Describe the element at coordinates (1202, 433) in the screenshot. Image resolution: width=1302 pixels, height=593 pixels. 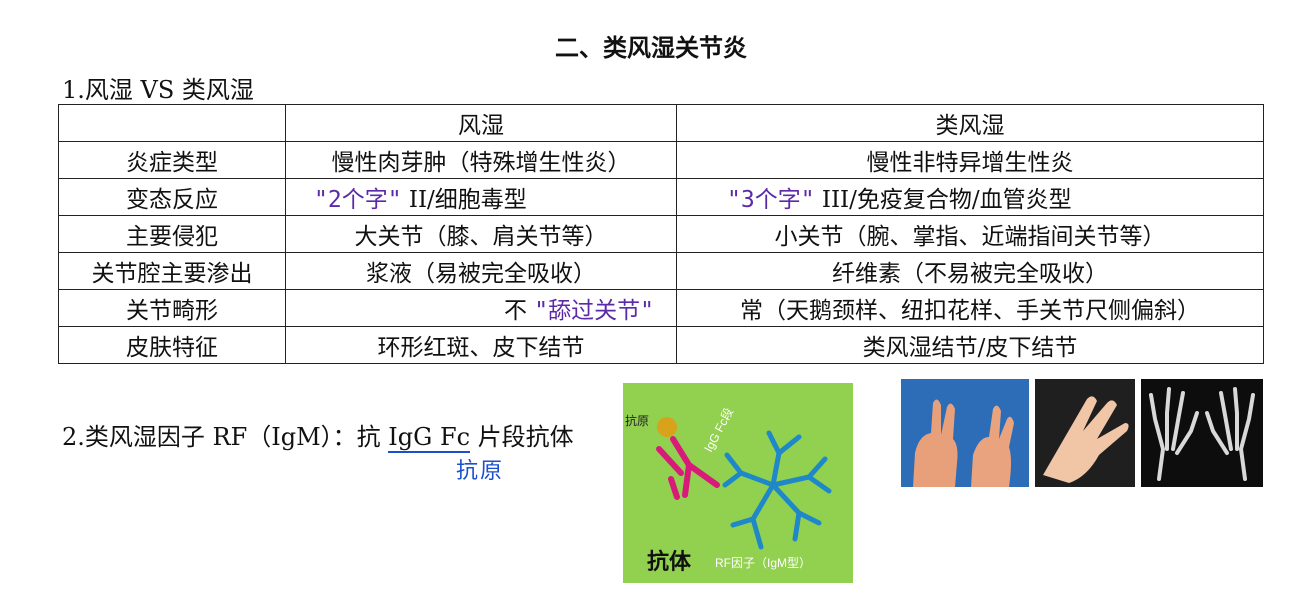
I see `hand-xray-photo` at that location.